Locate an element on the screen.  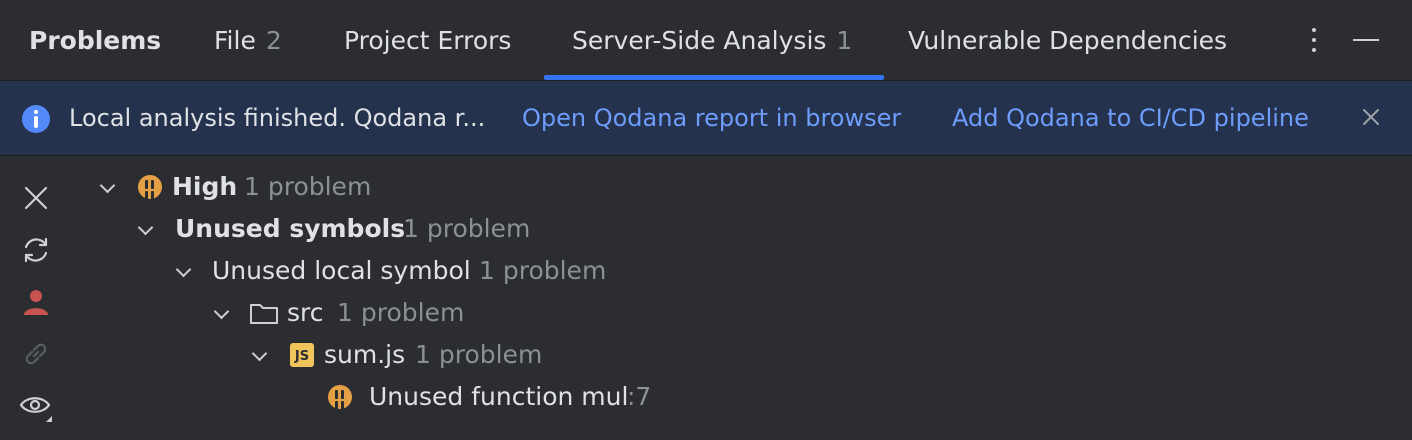
tab-label: Vulnerable Dependencies is located at coordinates (1068, 40).